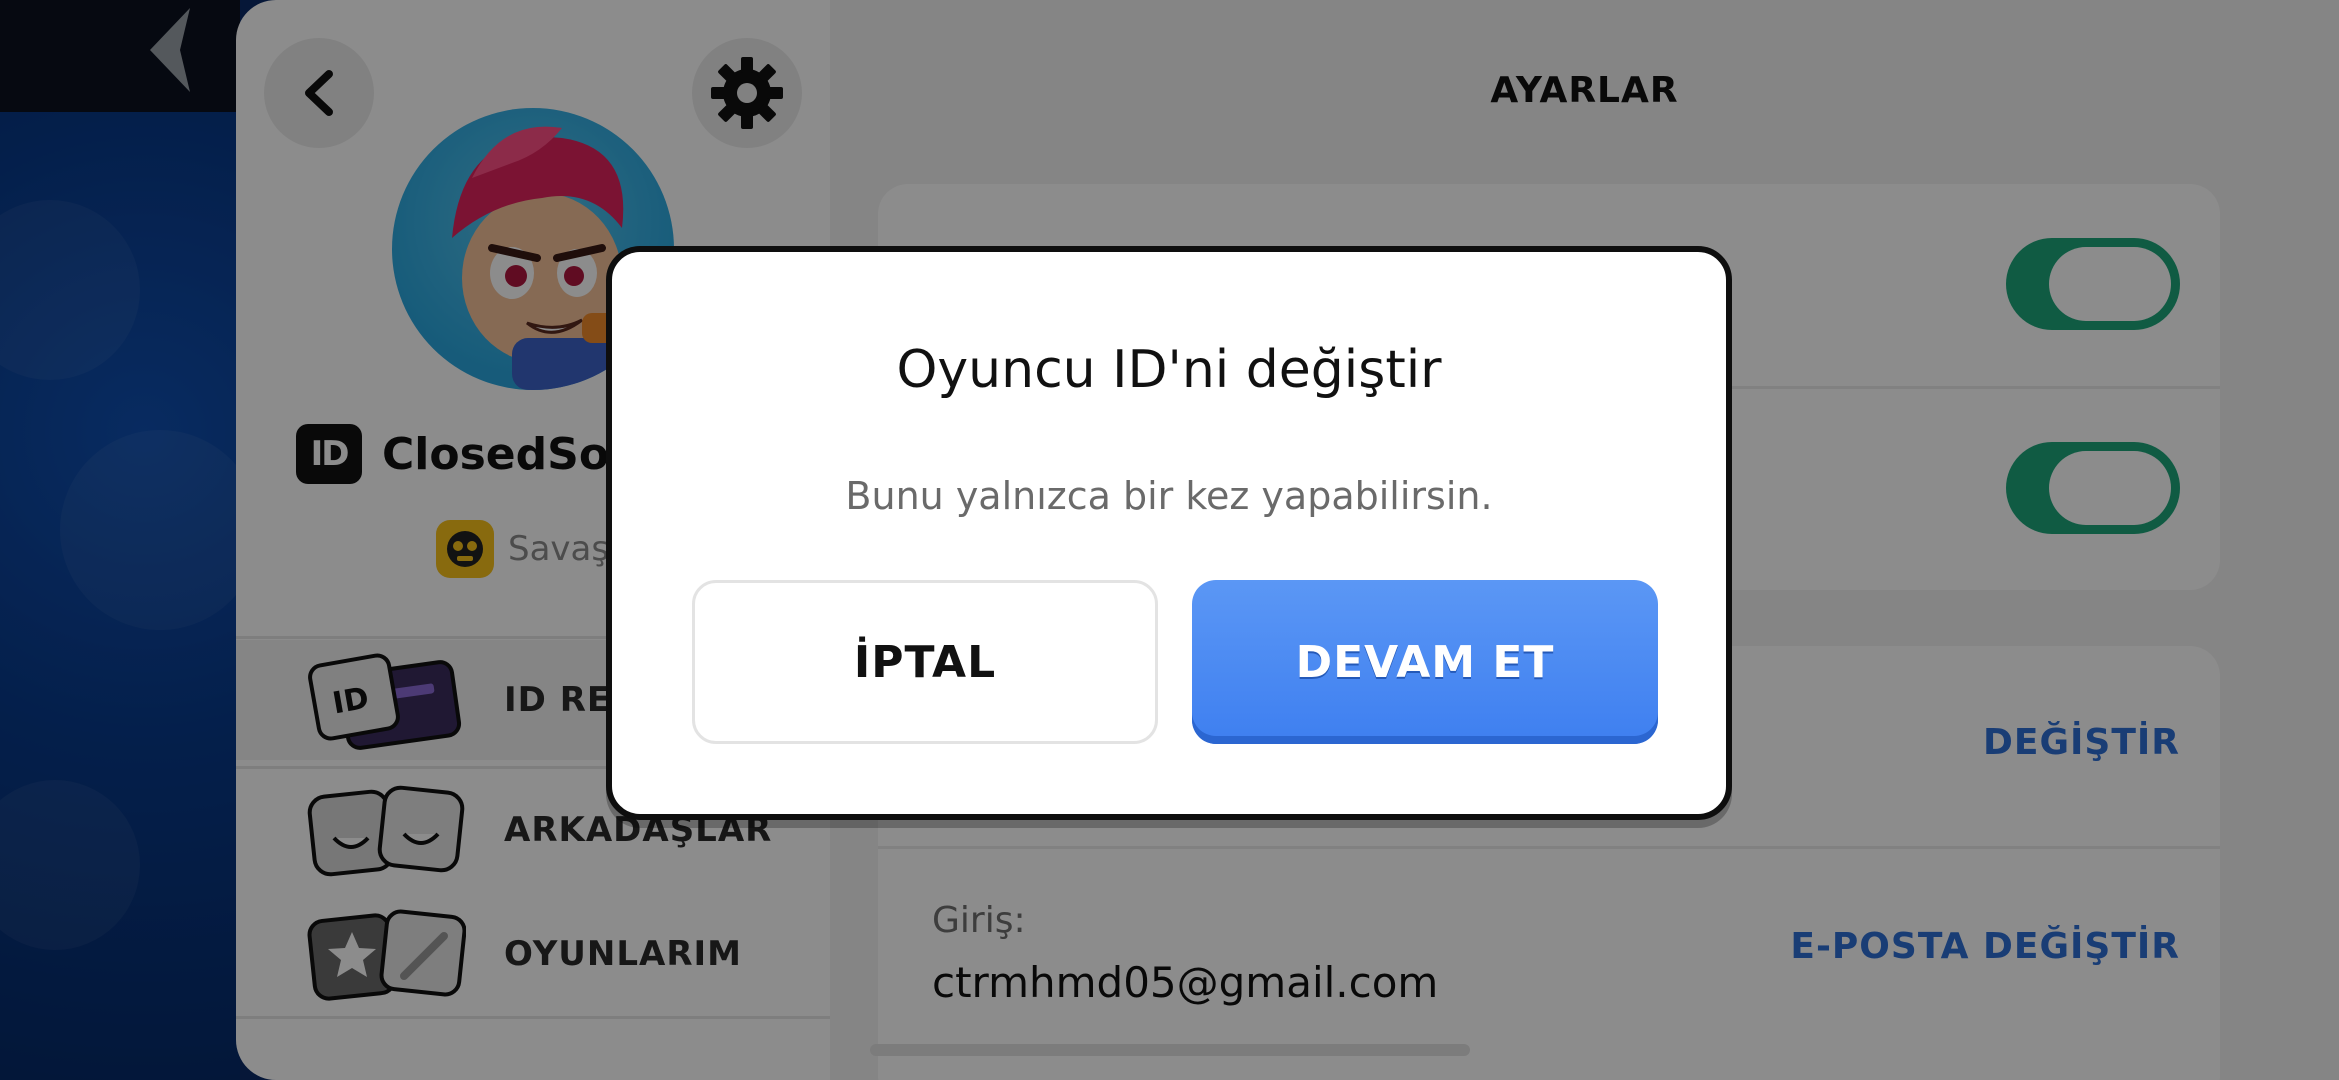  I want to click on dialog-message: Bunu yalnızca bir kez yapabilirsin., so click(1169, 496).